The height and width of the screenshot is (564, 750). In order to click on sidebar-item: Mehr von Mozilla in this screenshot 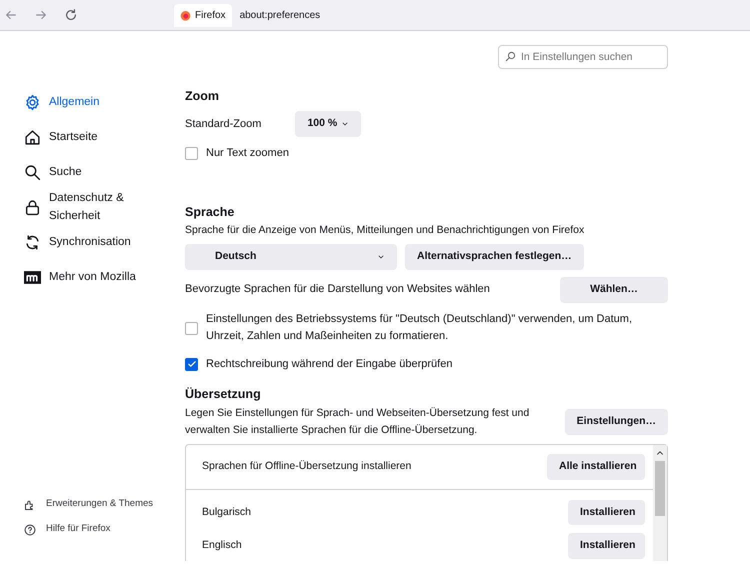, I will do `click(104, 277)`.